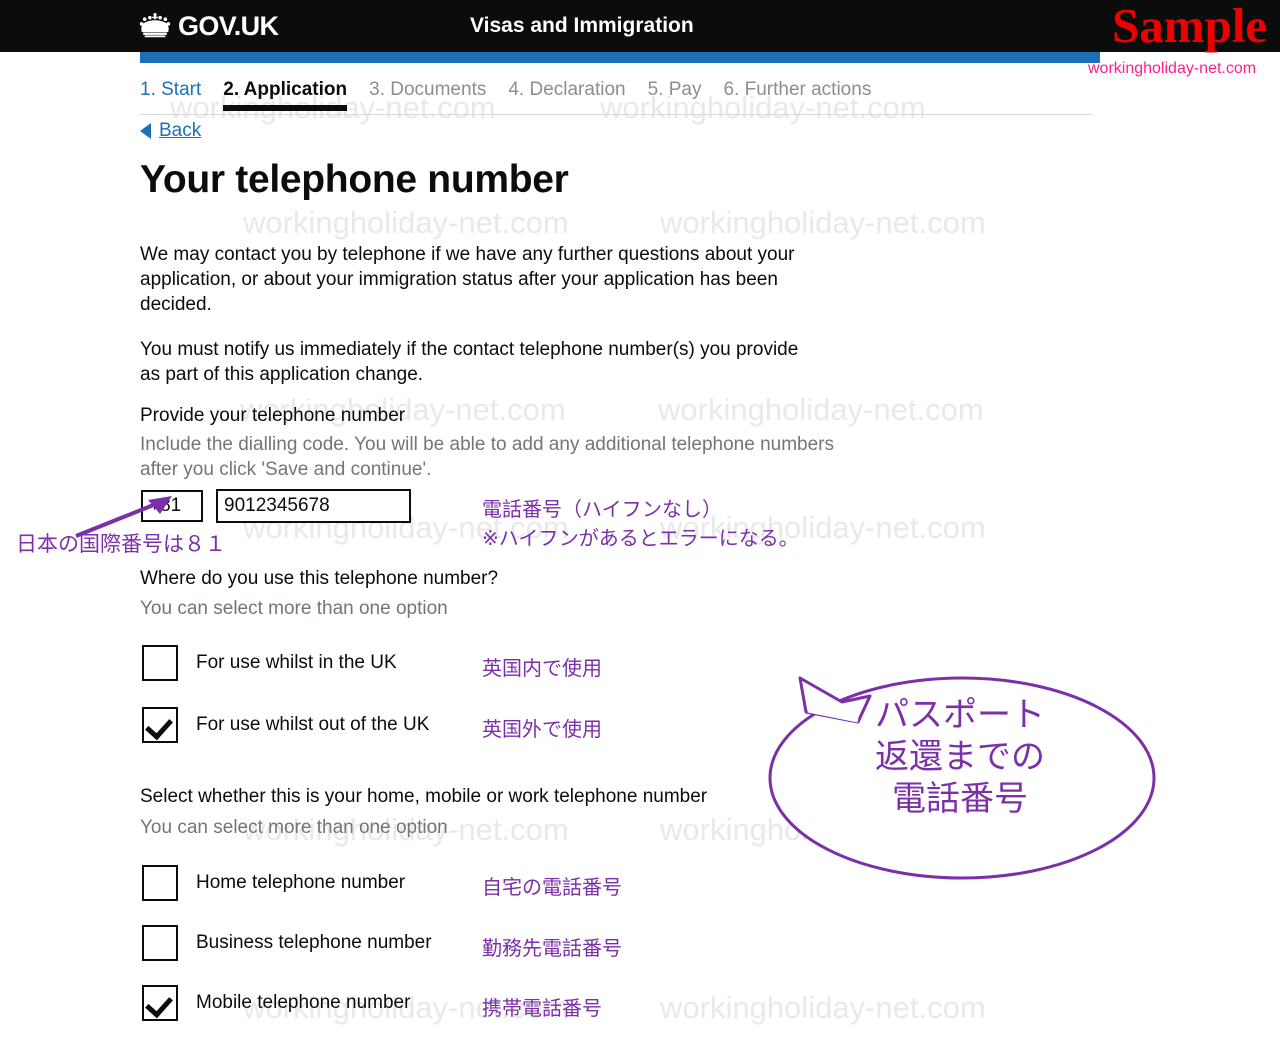 The height and width of the screenshot is (1050, 1280). Describe the element at coordinates (160, 725) in the screenshot. I see `checkbox-use-out-of-uk` at that location.